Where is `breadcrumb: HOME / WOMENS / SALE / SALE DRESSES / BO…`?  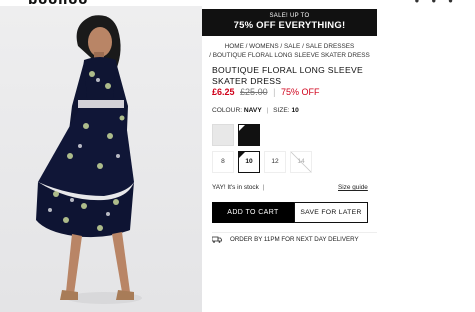
breadcrumb: HOME / WOMENS / SALE / SALE DRESSES / BO… is located at coordinates (289, 51).